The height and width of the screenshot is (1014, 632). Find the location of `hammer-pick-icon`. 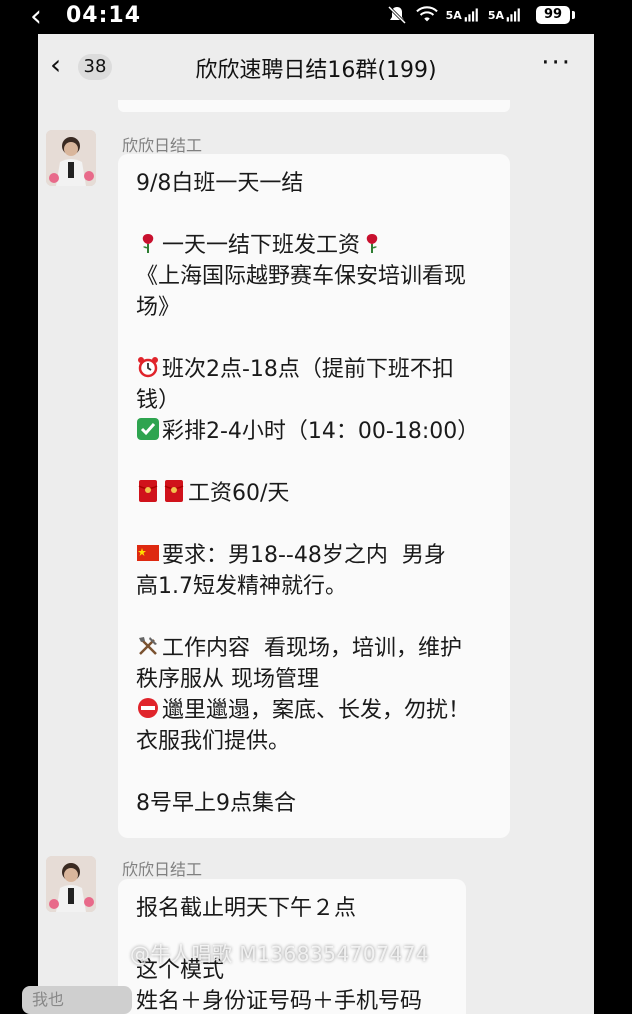

hammer-pick-icon is located at coordinates (148, 646).